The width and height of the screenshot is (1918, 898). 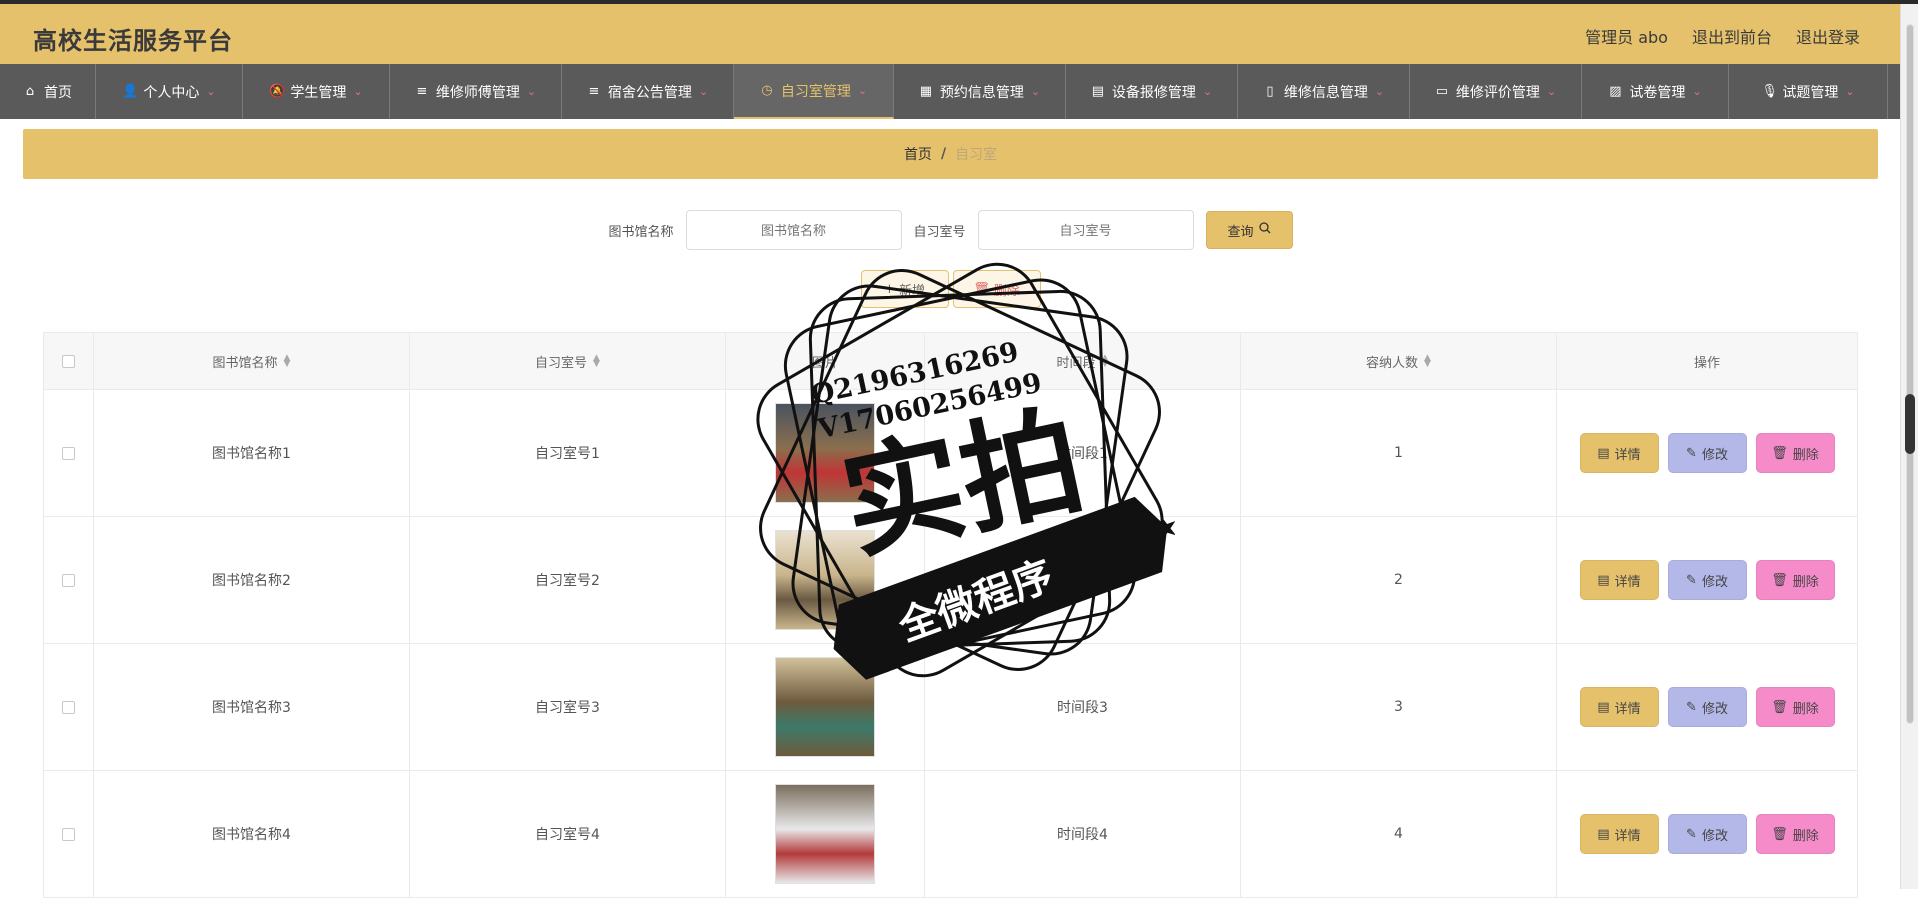 I want to click on nav-item-1: 👤 个人中心 ⌄, so click(x=169, y=91).